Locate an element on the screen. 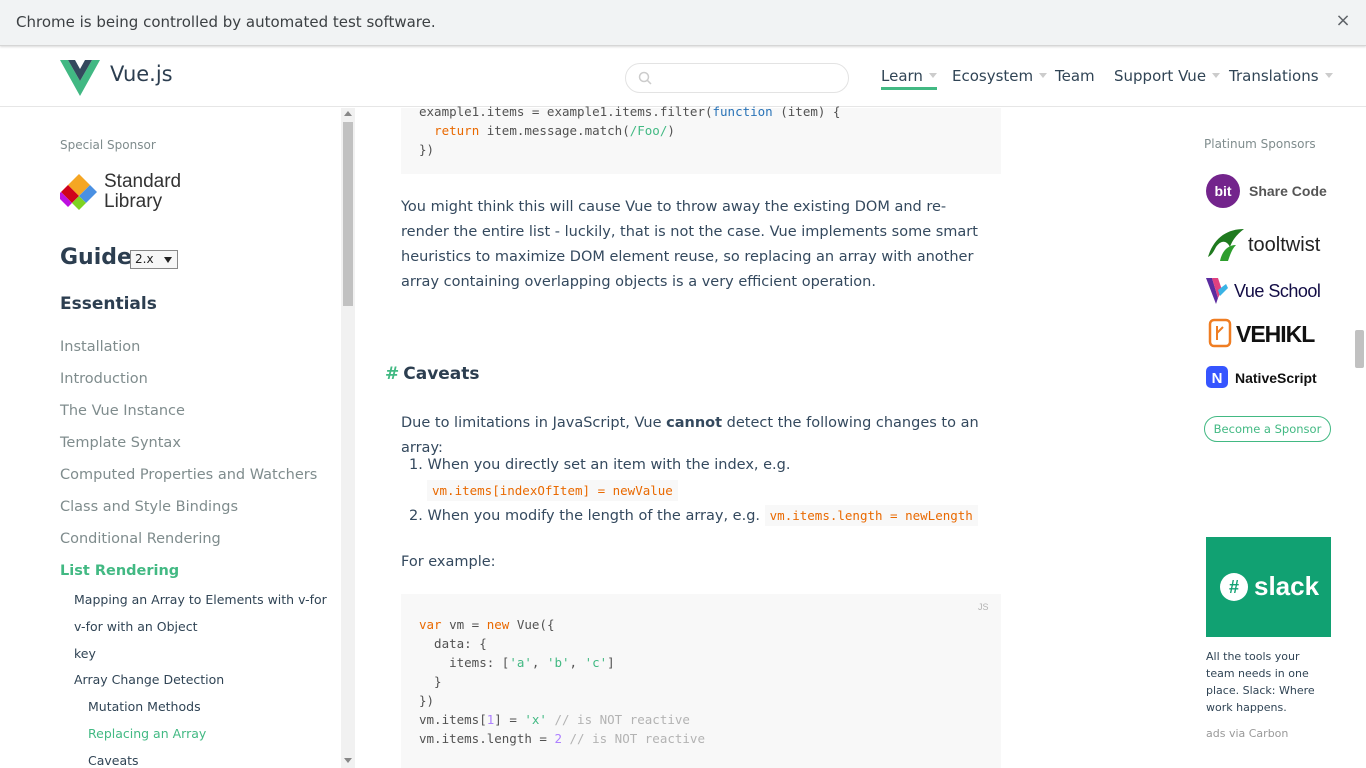 The width and height of the screenshot is (1366, 768). slack-logo-icon: # slack is located at coordinates (1270, 586).